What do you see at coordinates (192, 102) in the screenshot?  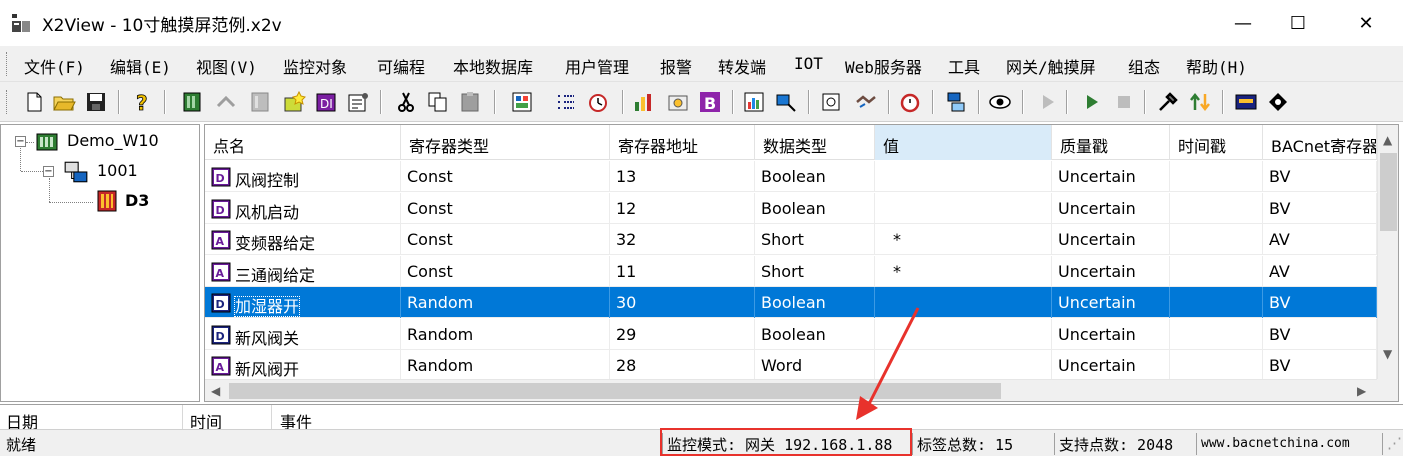 I see `device-icon` at bounding box center [192, 102].